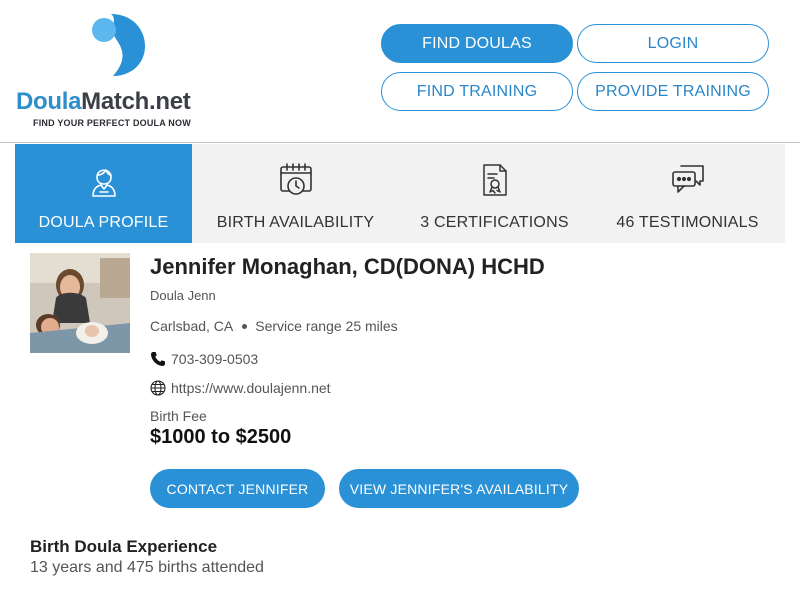 The image size is (800, 600). I want to click on phone-row: 703-309-0503, so click(204, 359).